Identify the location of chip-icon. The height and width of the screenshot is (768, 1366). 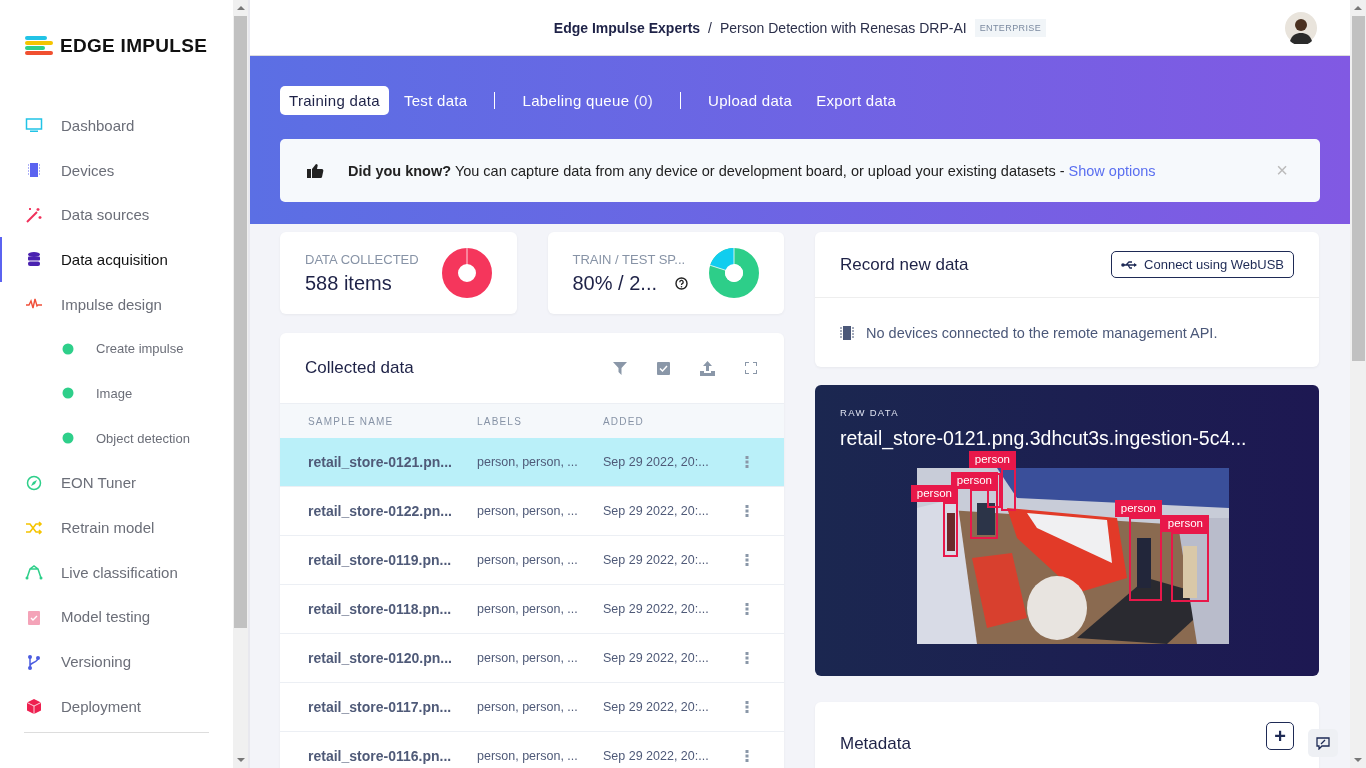
(847, 333).